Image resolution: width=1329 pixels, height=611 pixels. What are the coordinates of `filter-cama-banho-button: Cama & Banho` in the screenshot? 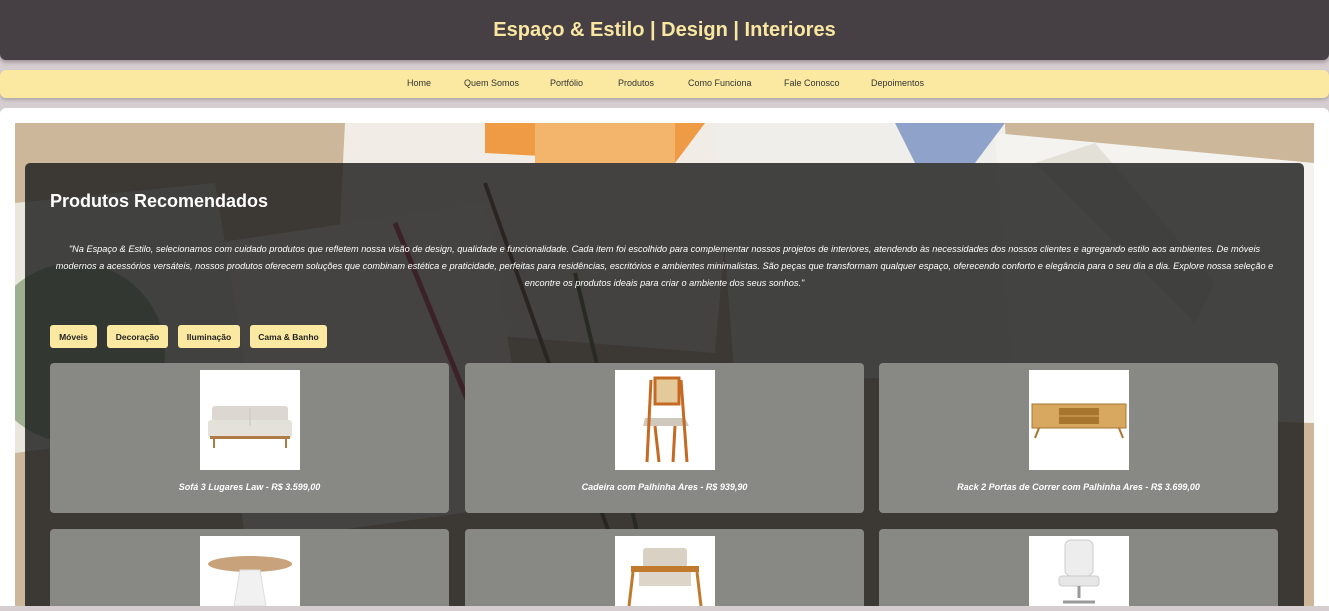 It's located at (288, 336).